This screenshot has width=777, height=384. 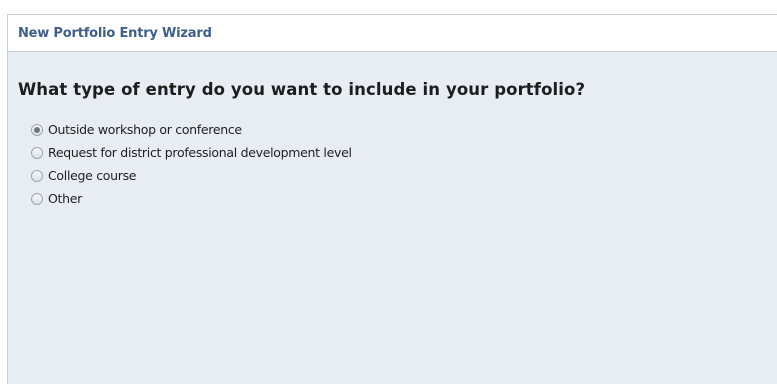 What do you see at coordinates (37, 129) in the screenshot?
I see `radio-outside-workshop` at bounding box center [37, 129].